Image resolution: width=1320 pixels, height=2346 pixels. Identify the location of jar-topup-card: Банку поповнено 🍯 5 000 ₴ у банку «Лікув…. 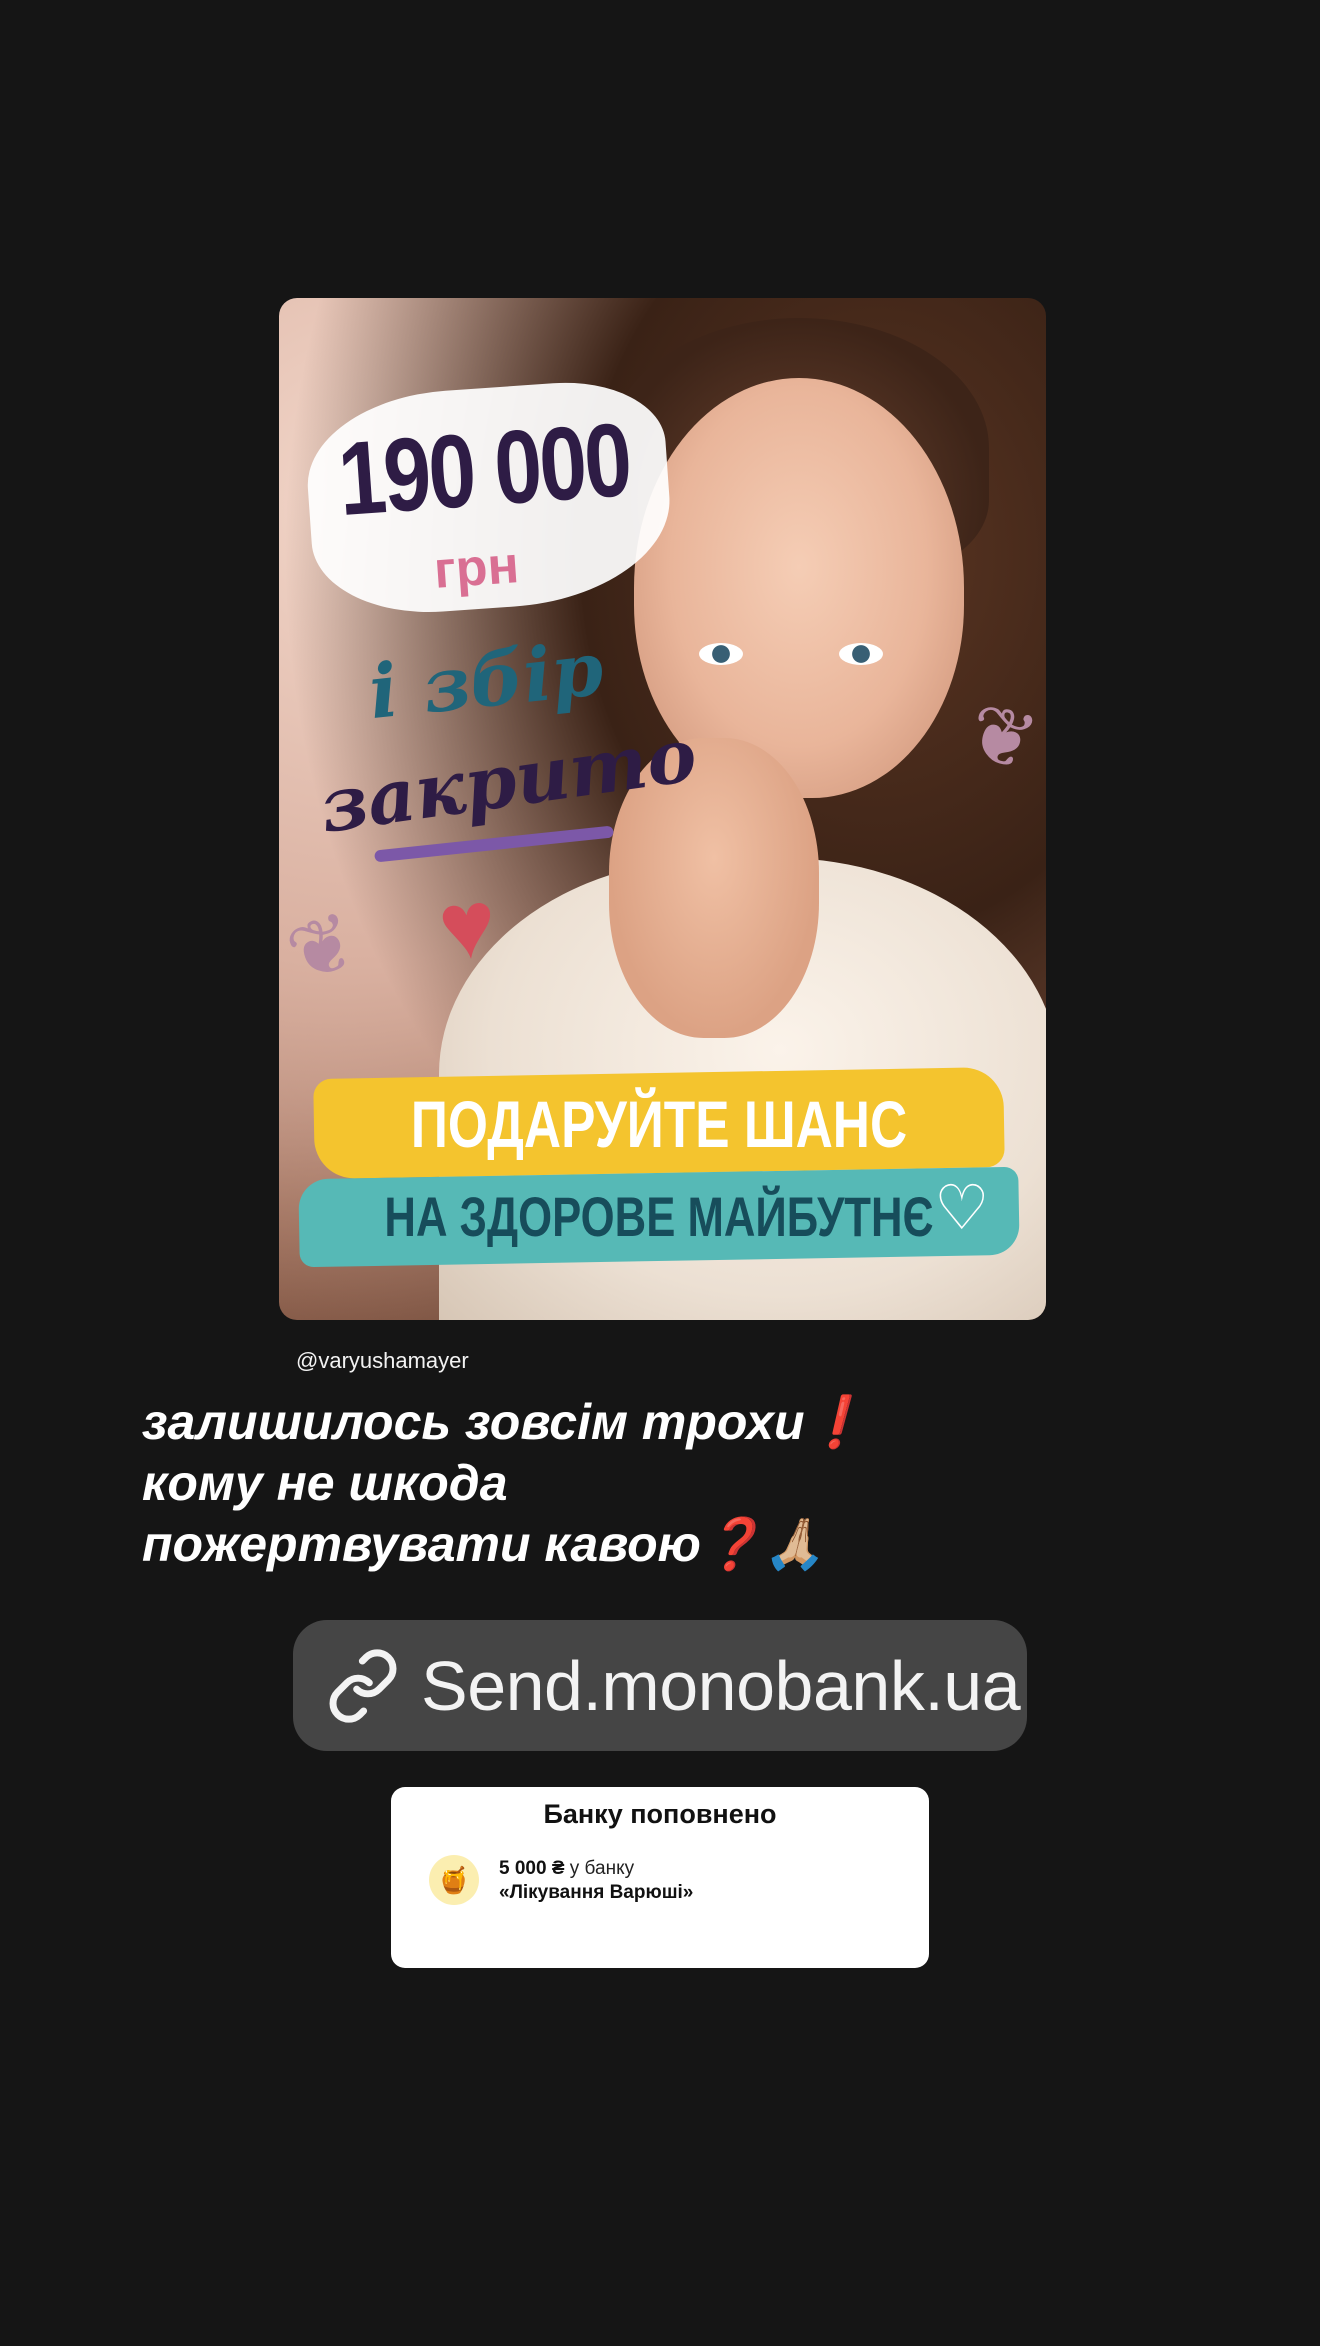
(660, 1877).